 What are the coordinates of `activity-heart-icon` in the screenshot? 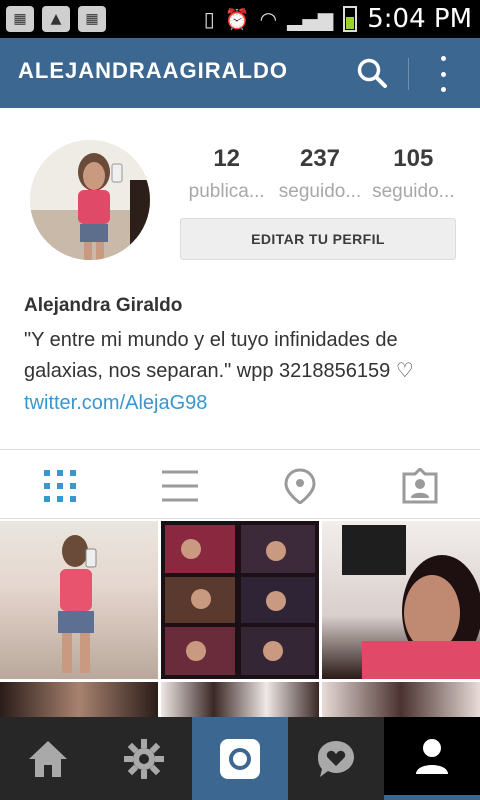 It's located at (336, 758).